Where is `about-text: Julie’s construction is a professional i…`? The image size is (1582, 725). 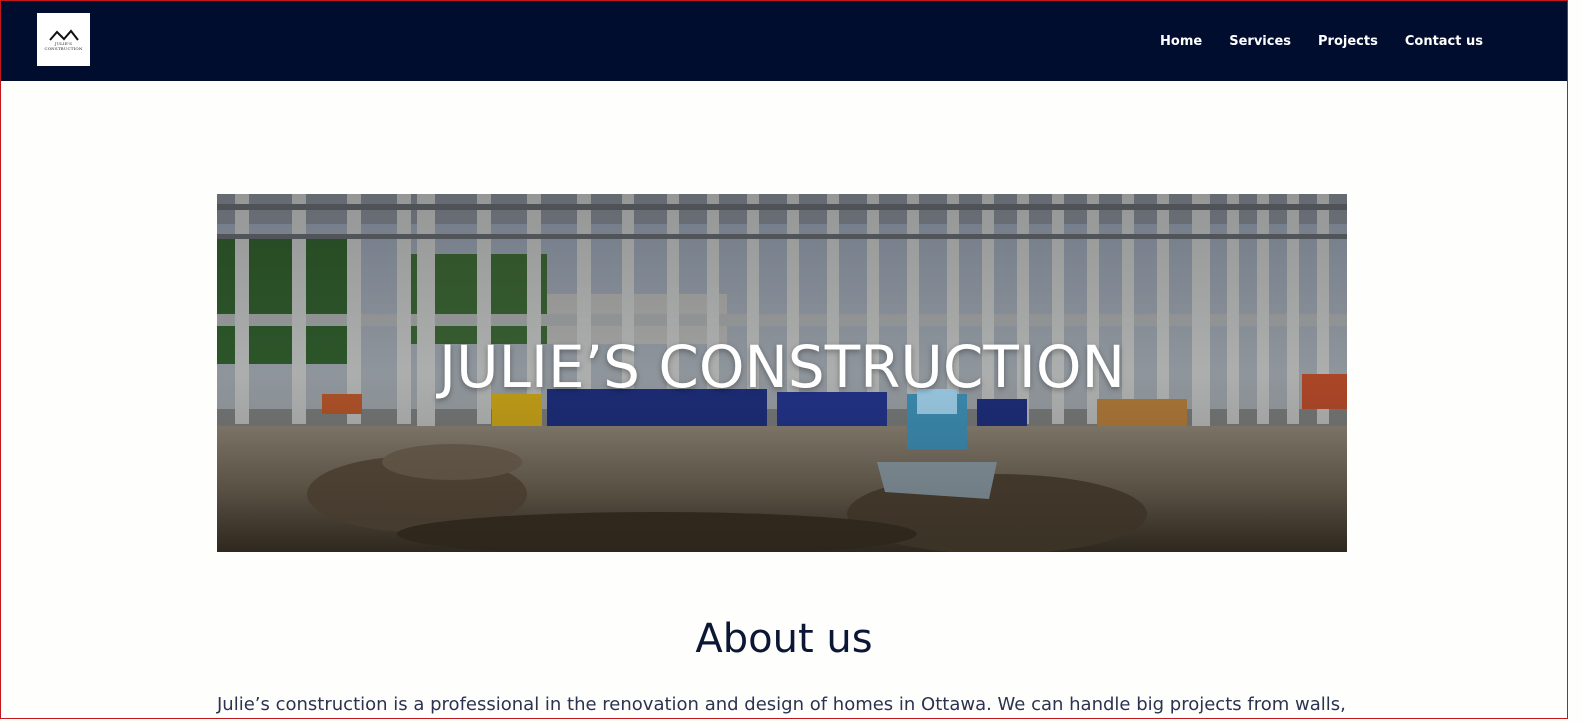
about-text: Julie’s construction is a professional i… is located at coordinates (781, 704).